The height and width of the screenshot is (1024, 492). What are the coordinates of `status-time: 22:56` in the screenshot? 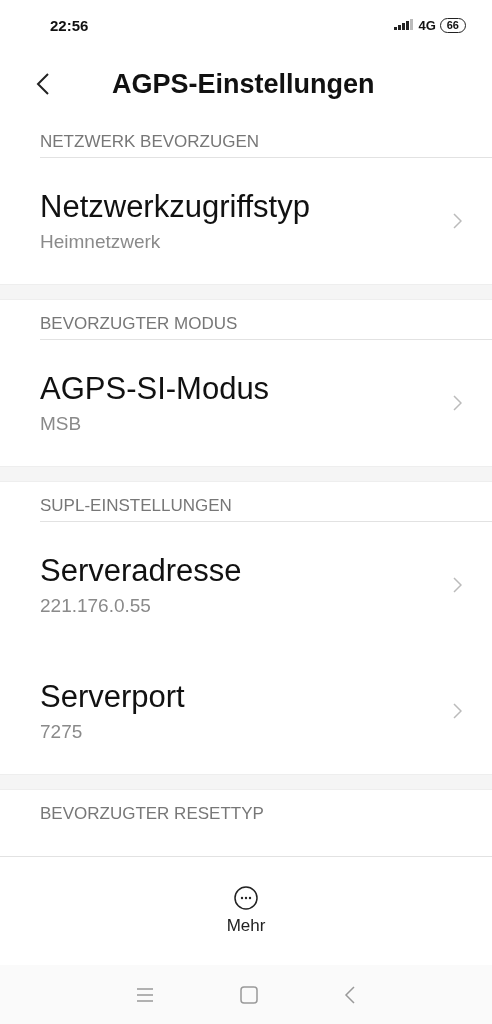 It's located at (69, 25).